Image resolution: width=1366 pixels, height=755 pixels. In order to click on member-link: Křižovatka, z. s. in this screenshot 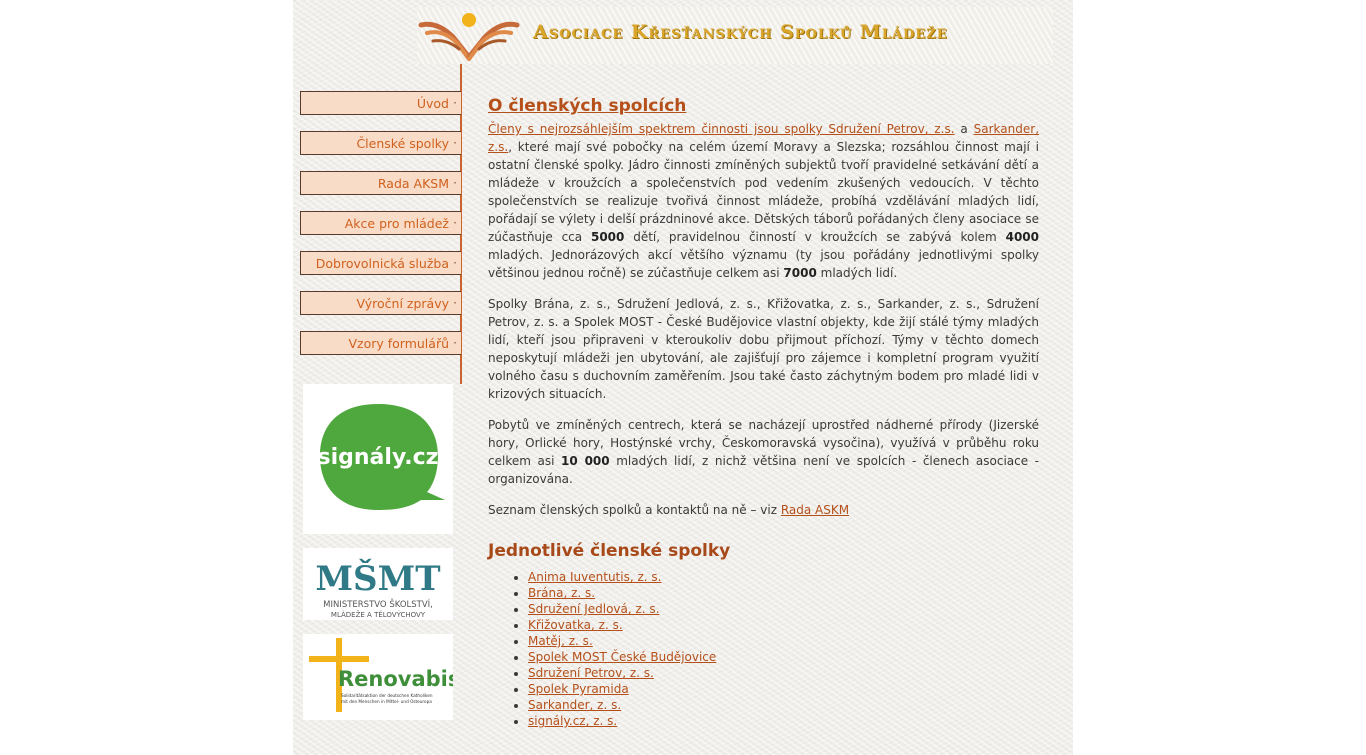, I will do `click(575, 625)`.